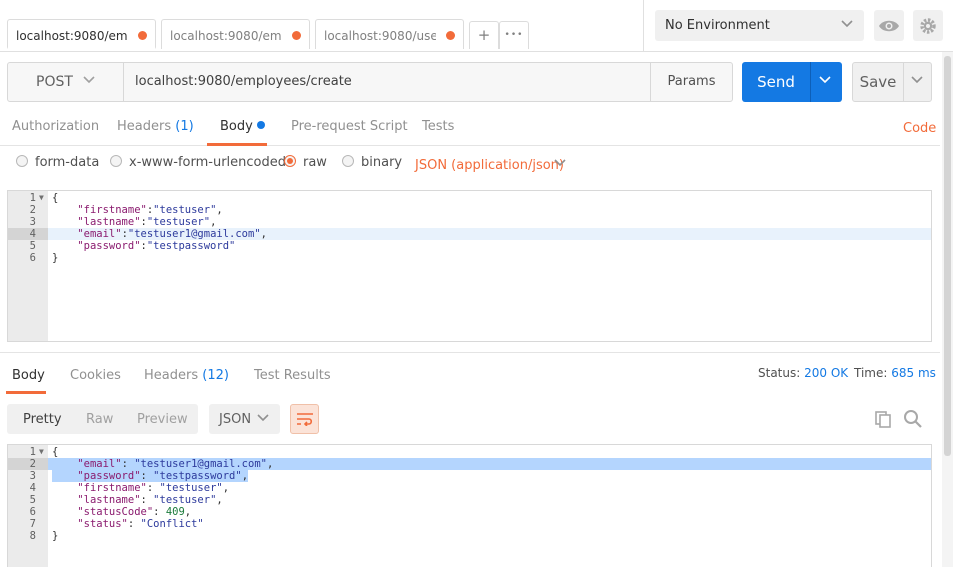 This screenshot has width=953, height=567. I want to click on wrap-lines-button, so click(304, 419).